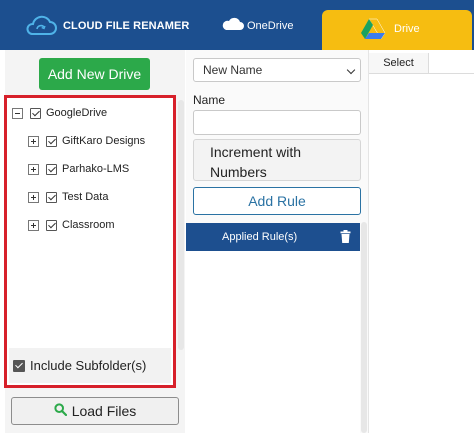 This screenshot has width=474, height=433. I want to click on checkbox-giftkaro, so click(51, 141).